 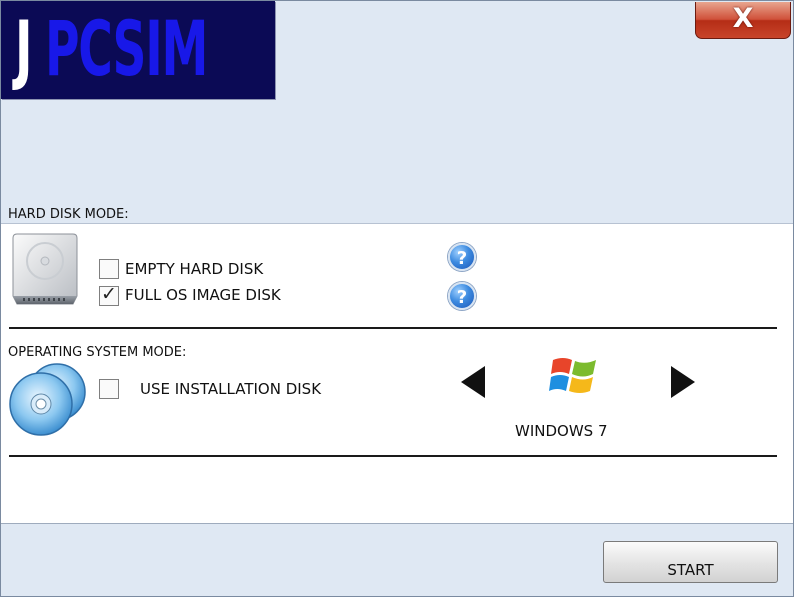 I want to click on start-button: START, so click(x=690, y=562).